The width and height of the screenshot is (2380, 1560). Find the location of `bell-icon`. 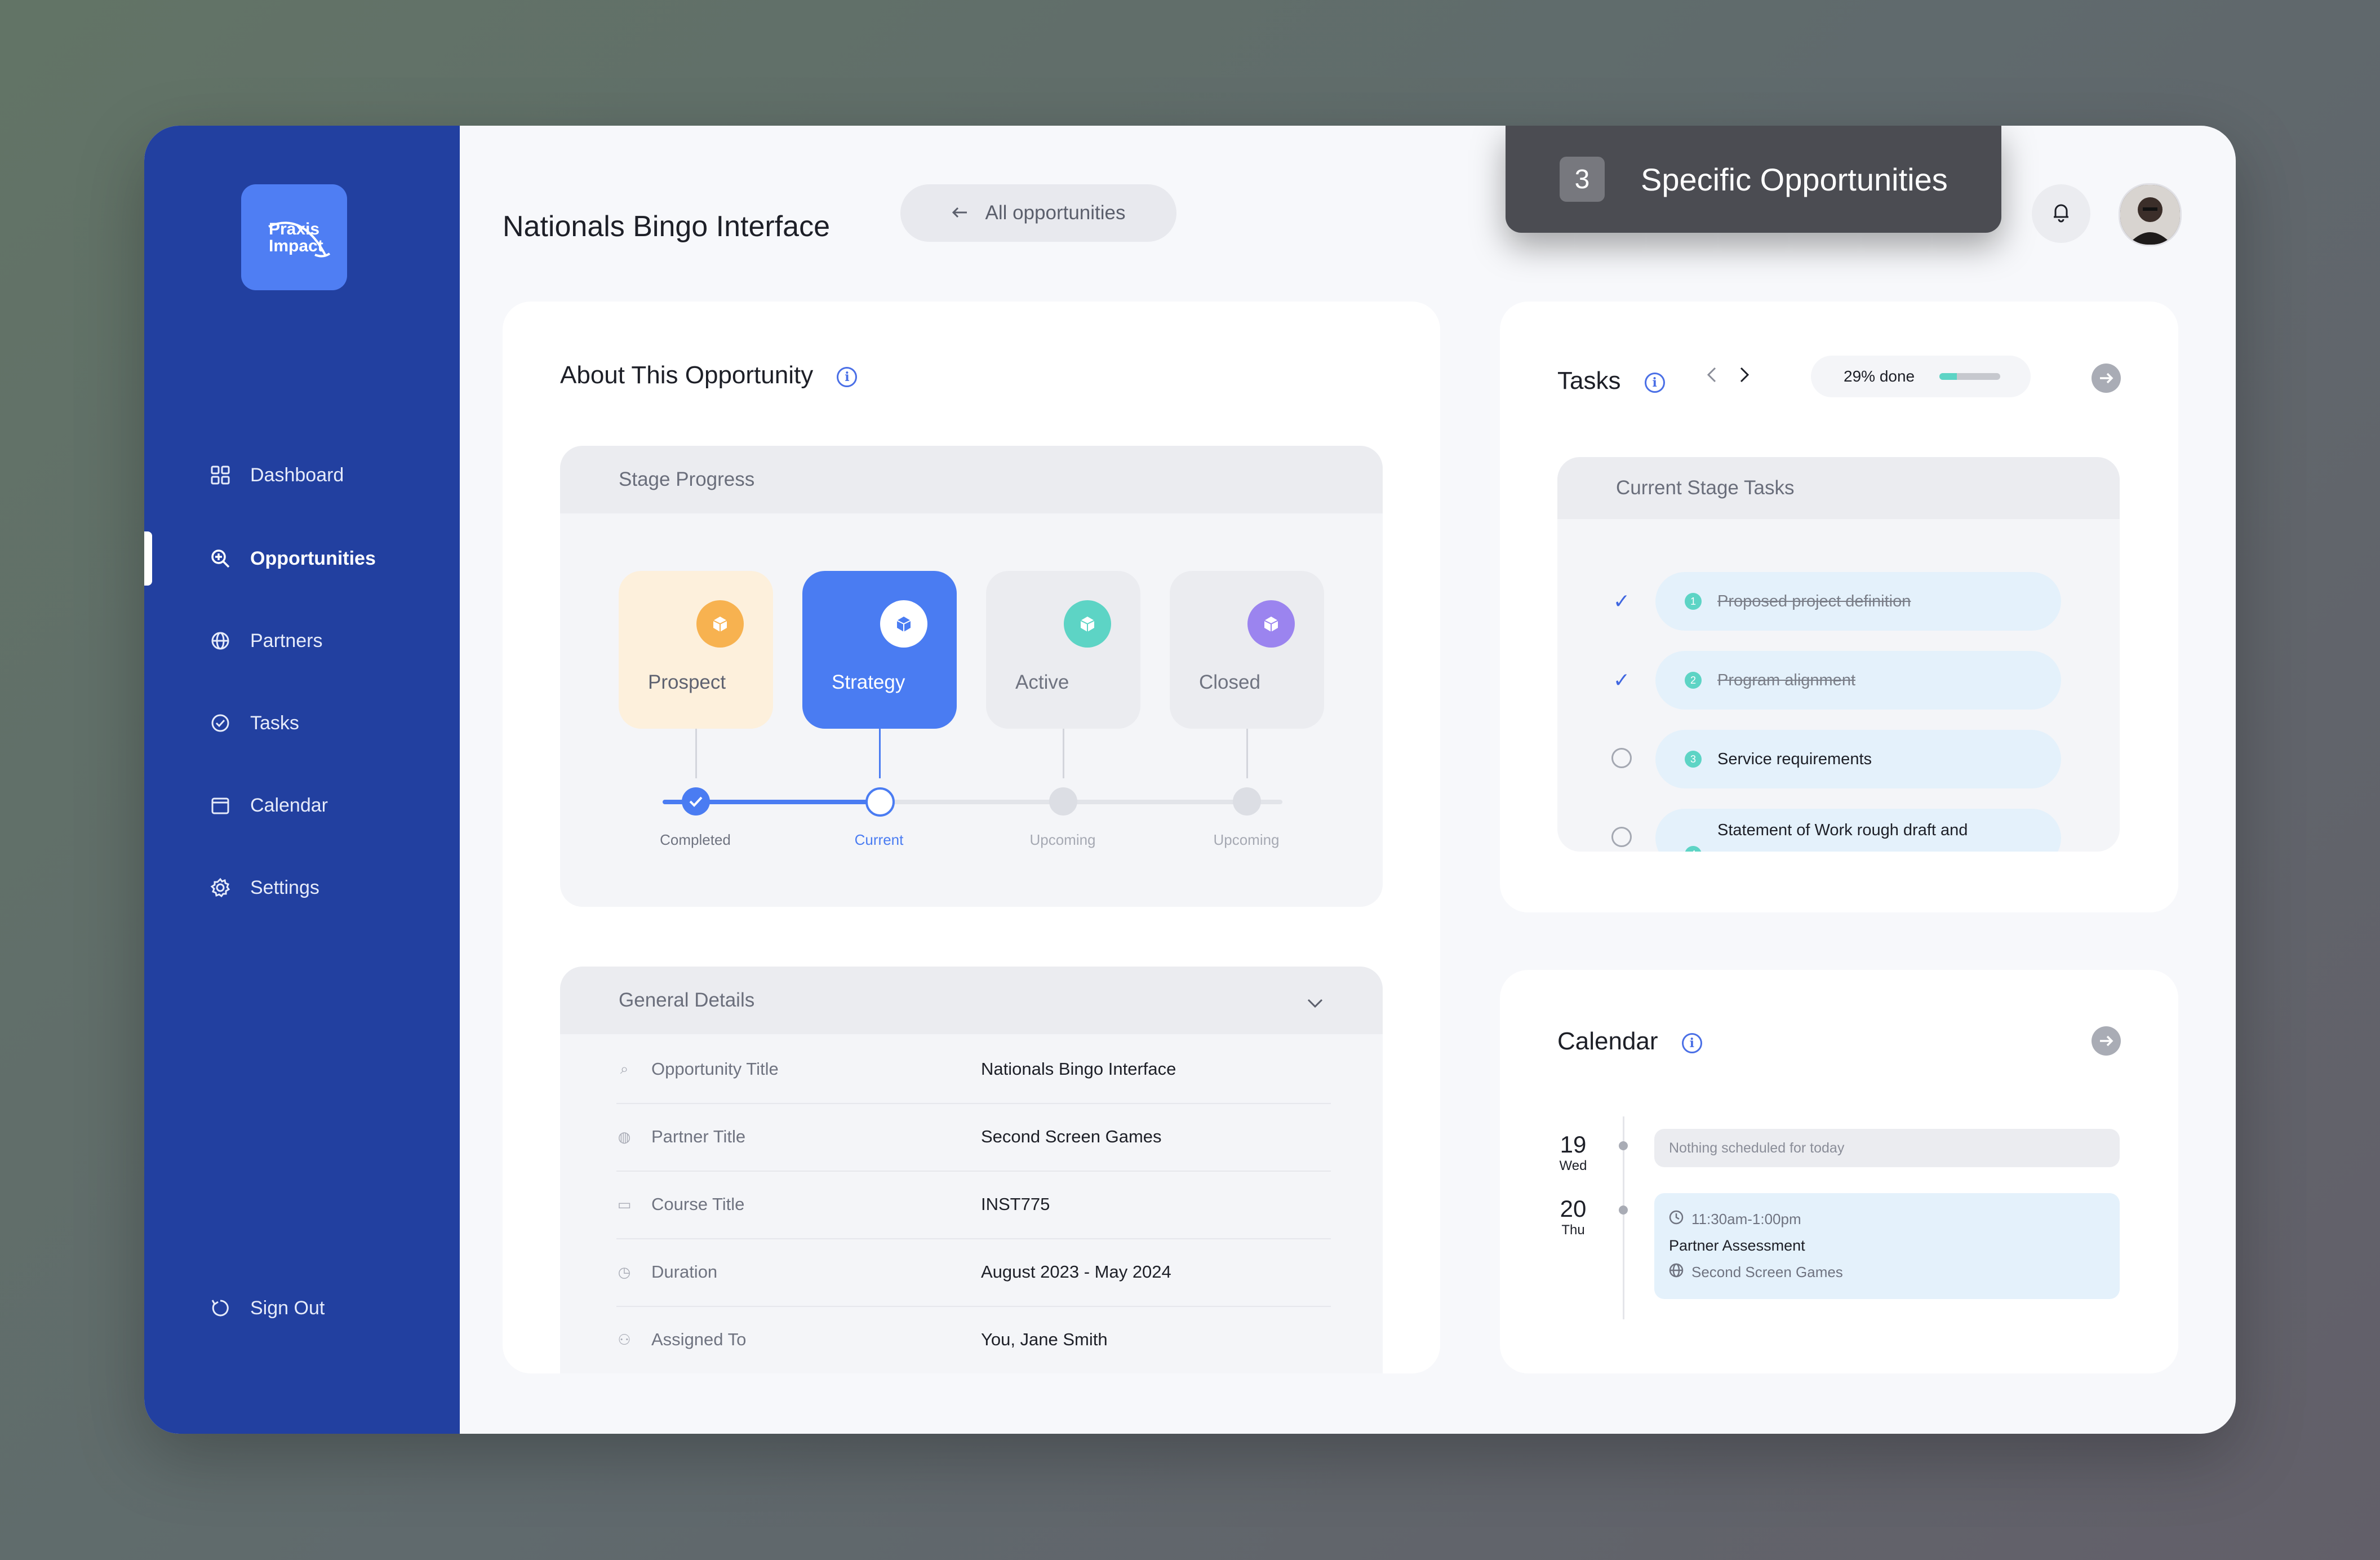

bell-icon is located at coordinates (2061, 213).